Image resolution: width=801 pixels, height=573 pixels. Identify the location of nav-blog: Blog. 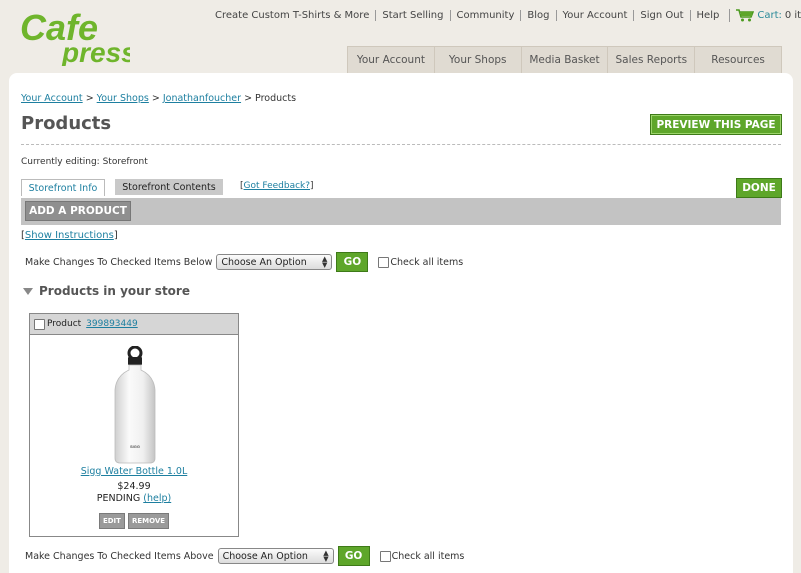
(537, 15).